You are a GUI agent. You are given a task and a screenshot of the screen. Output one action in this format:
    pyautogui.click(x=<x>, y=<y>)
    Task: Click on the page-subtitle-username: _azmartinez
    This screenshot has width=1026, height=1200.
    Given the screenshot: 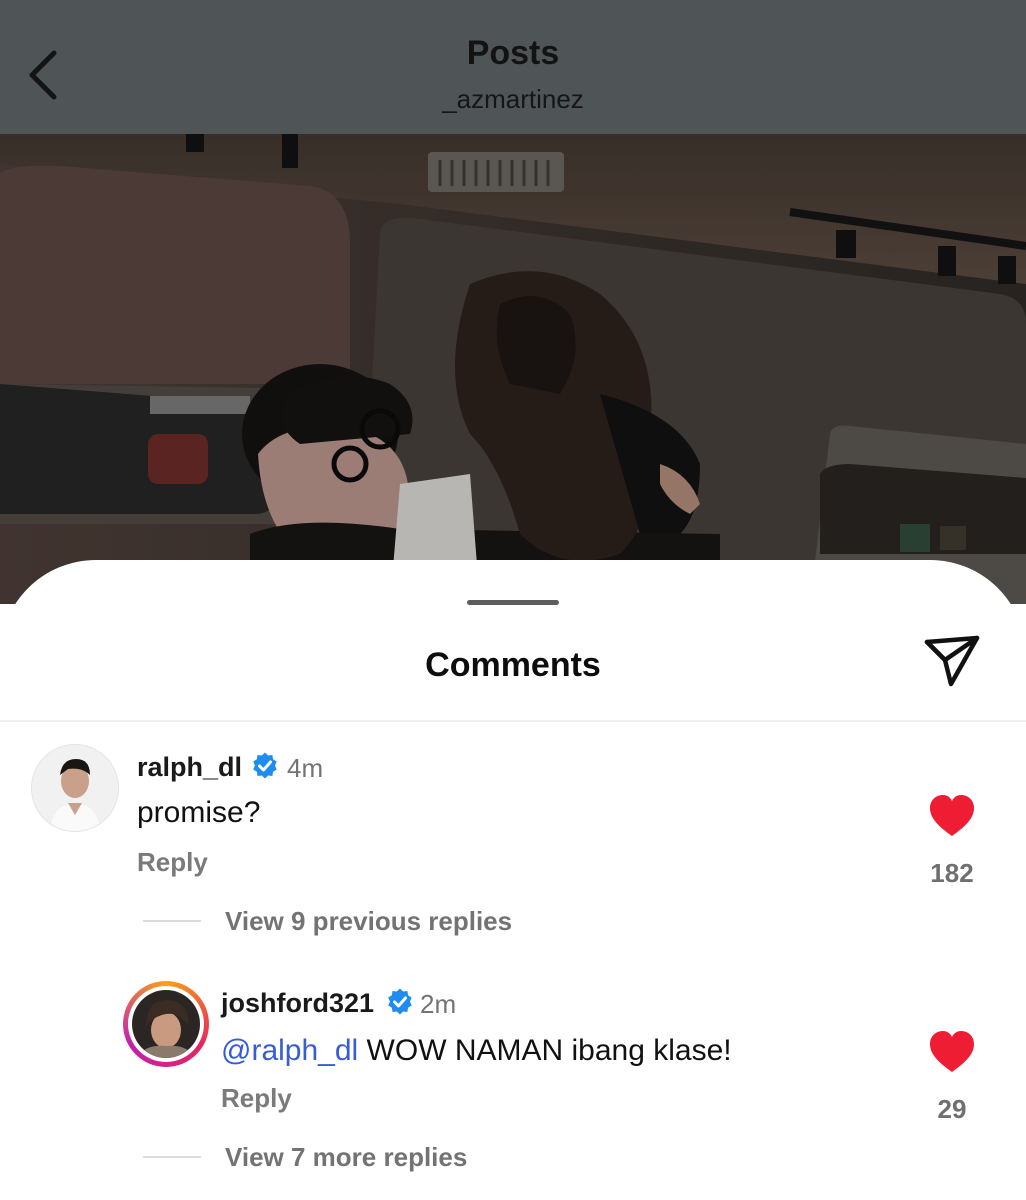 What is the action you would take?
    pyautogui.click(x=513, y=99)
    